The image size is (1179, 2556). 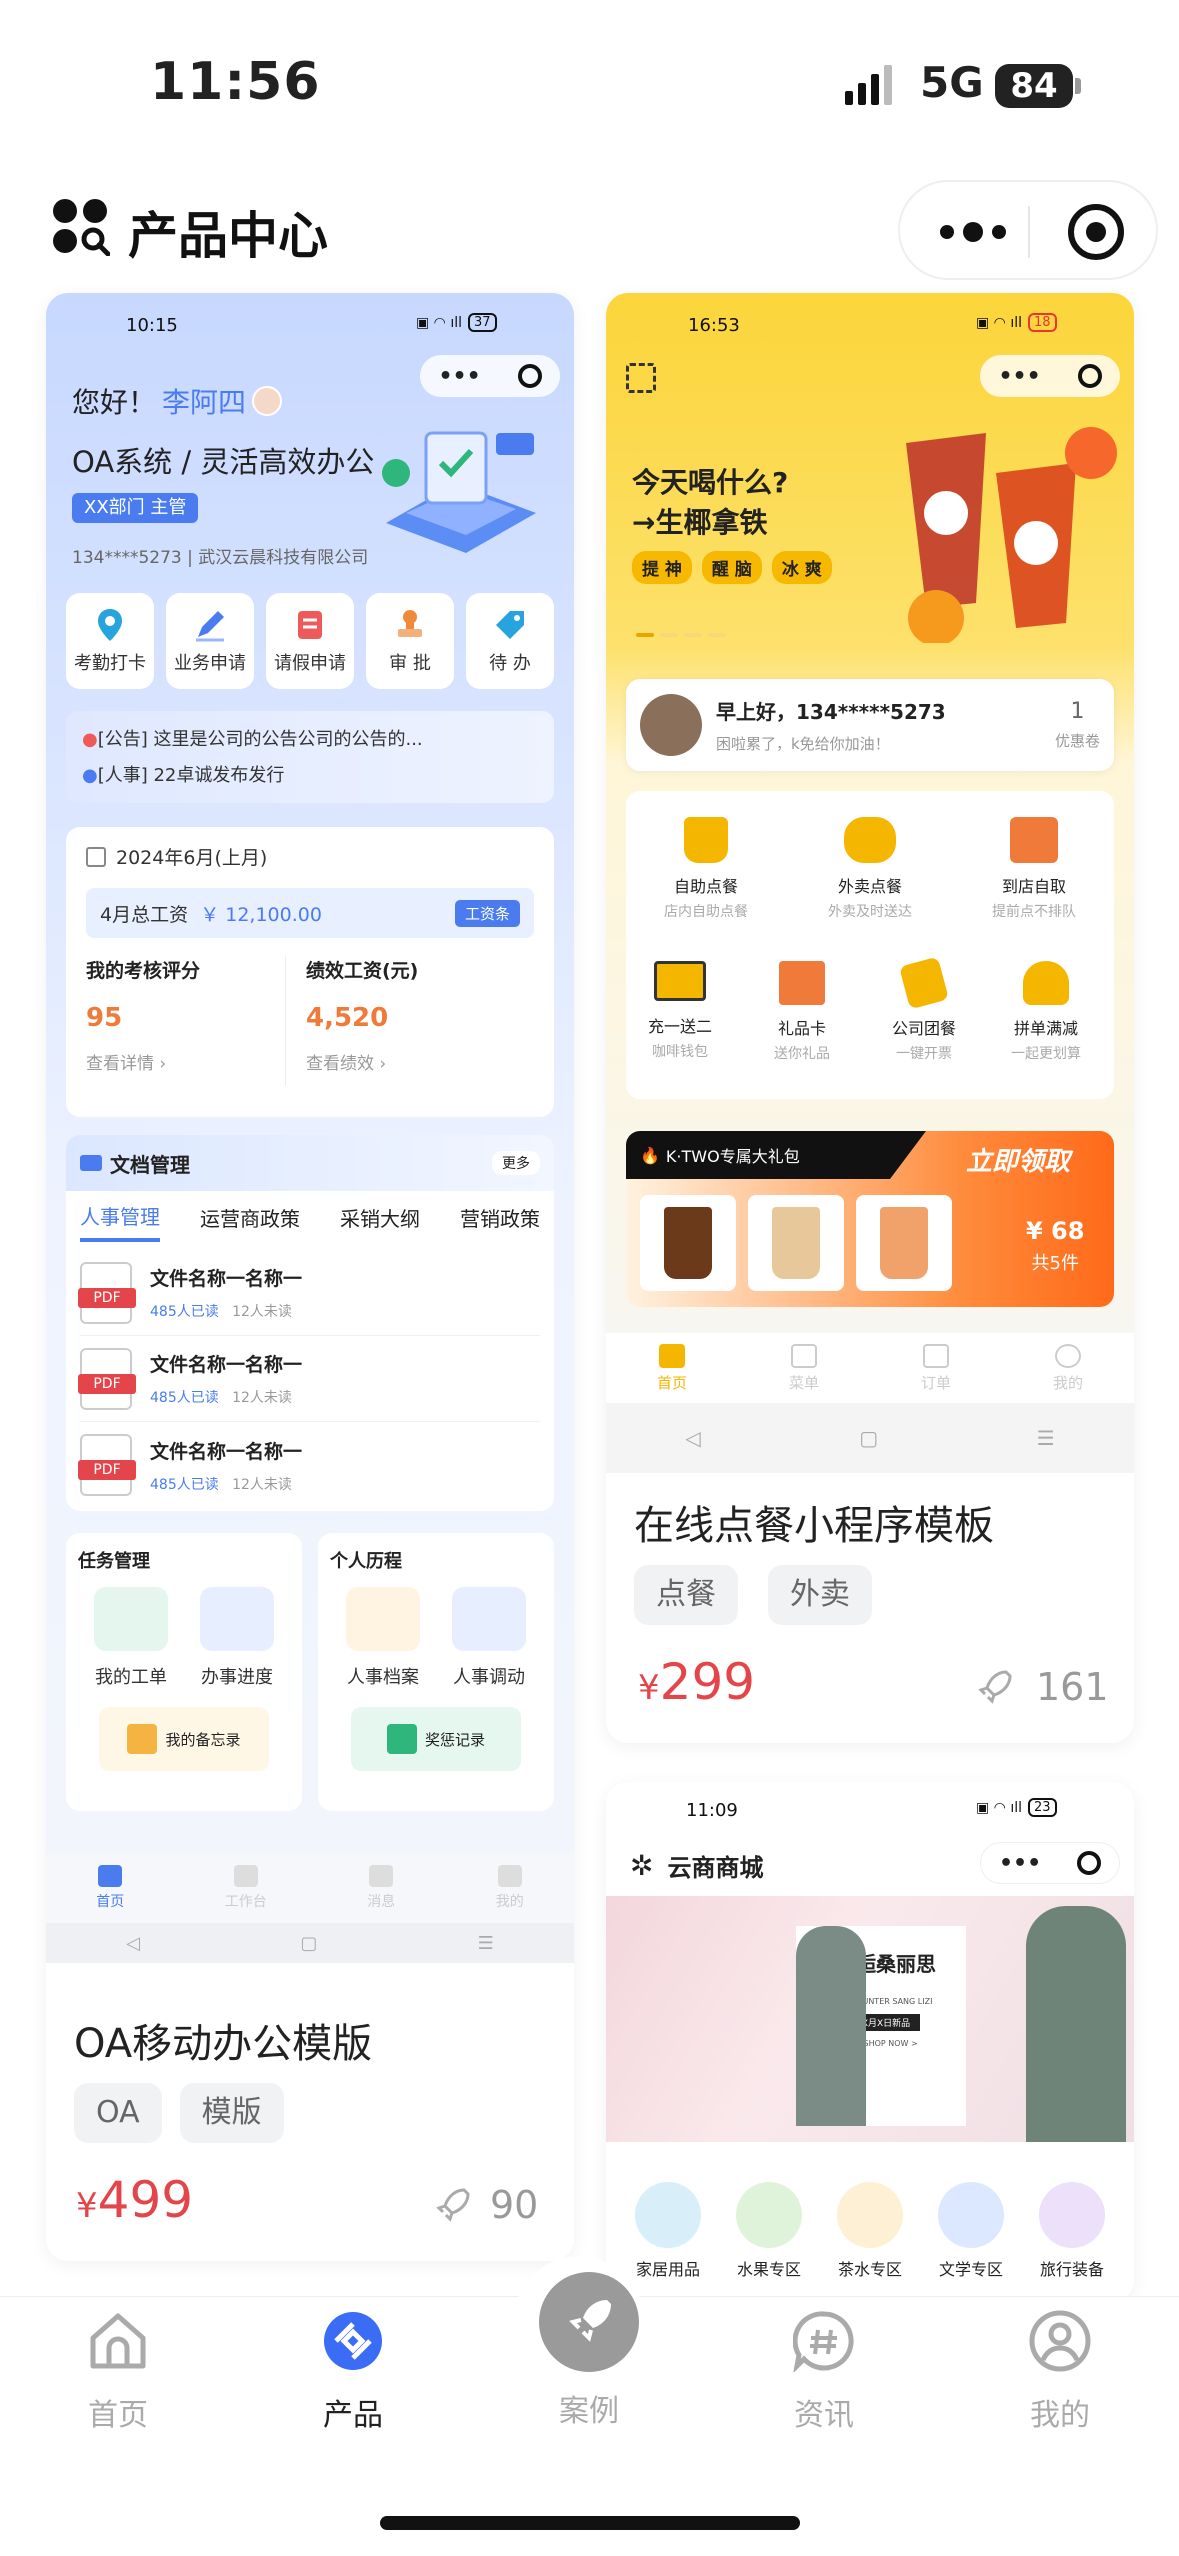 What do you see at coordinates (210, 626) in the screenshot?
I see `pen-icon` at bounding box center [210, 626].